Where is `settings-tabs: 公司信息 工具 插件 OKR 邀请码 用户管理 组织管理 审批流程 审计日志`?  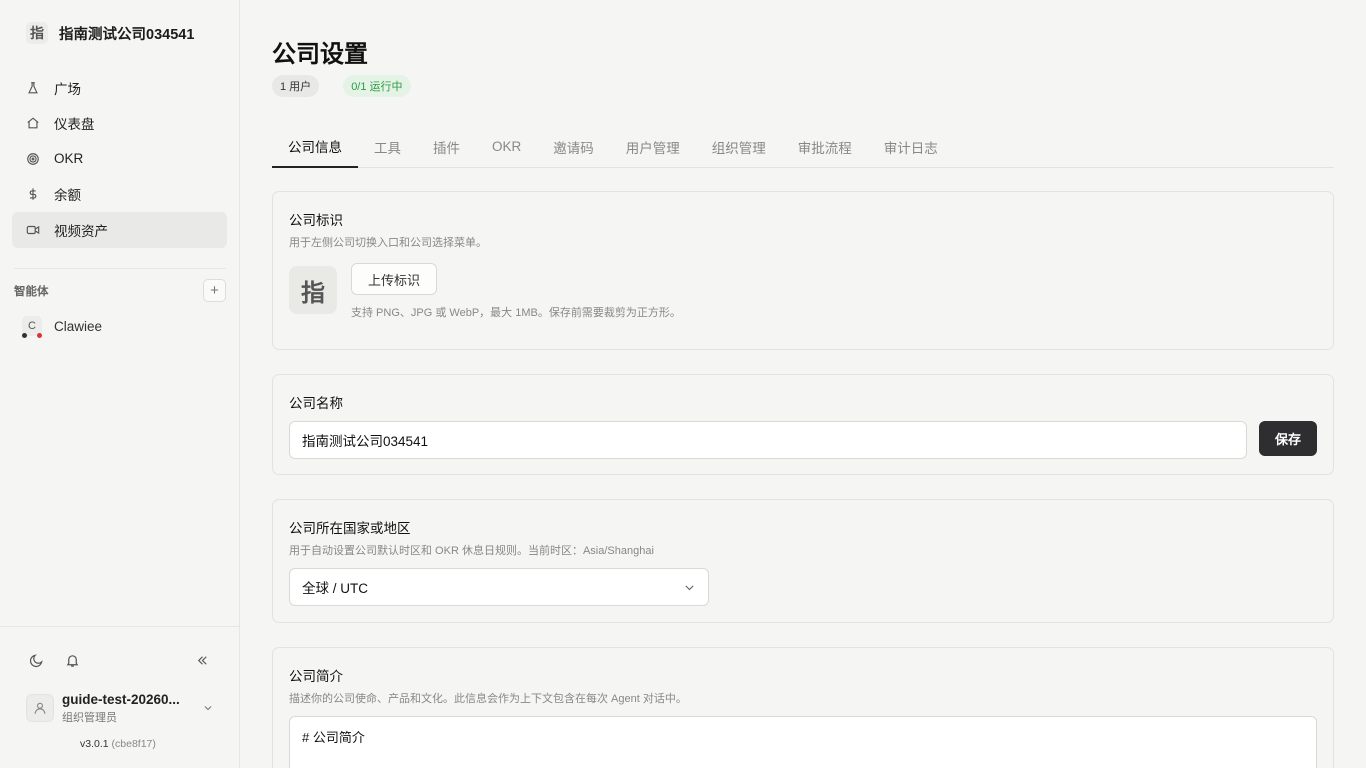 settings-tabs: 公司信息 工具 插件 OKR 邀请码 用户管理 组织管理 审批流程 审计日志 is located at coordinates (803, 147).